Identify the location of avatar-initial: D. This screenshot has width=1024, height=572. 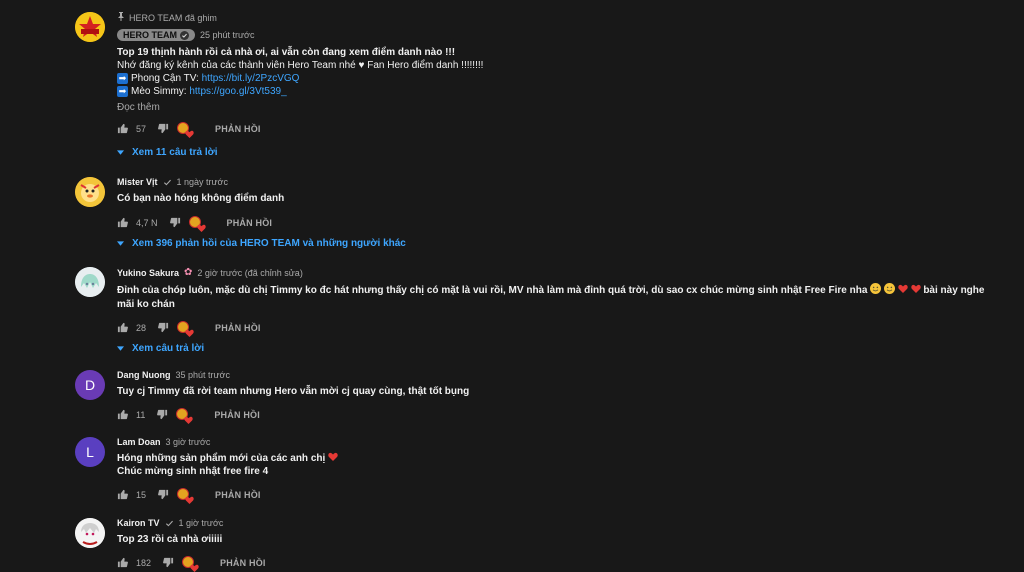
(90, 385).